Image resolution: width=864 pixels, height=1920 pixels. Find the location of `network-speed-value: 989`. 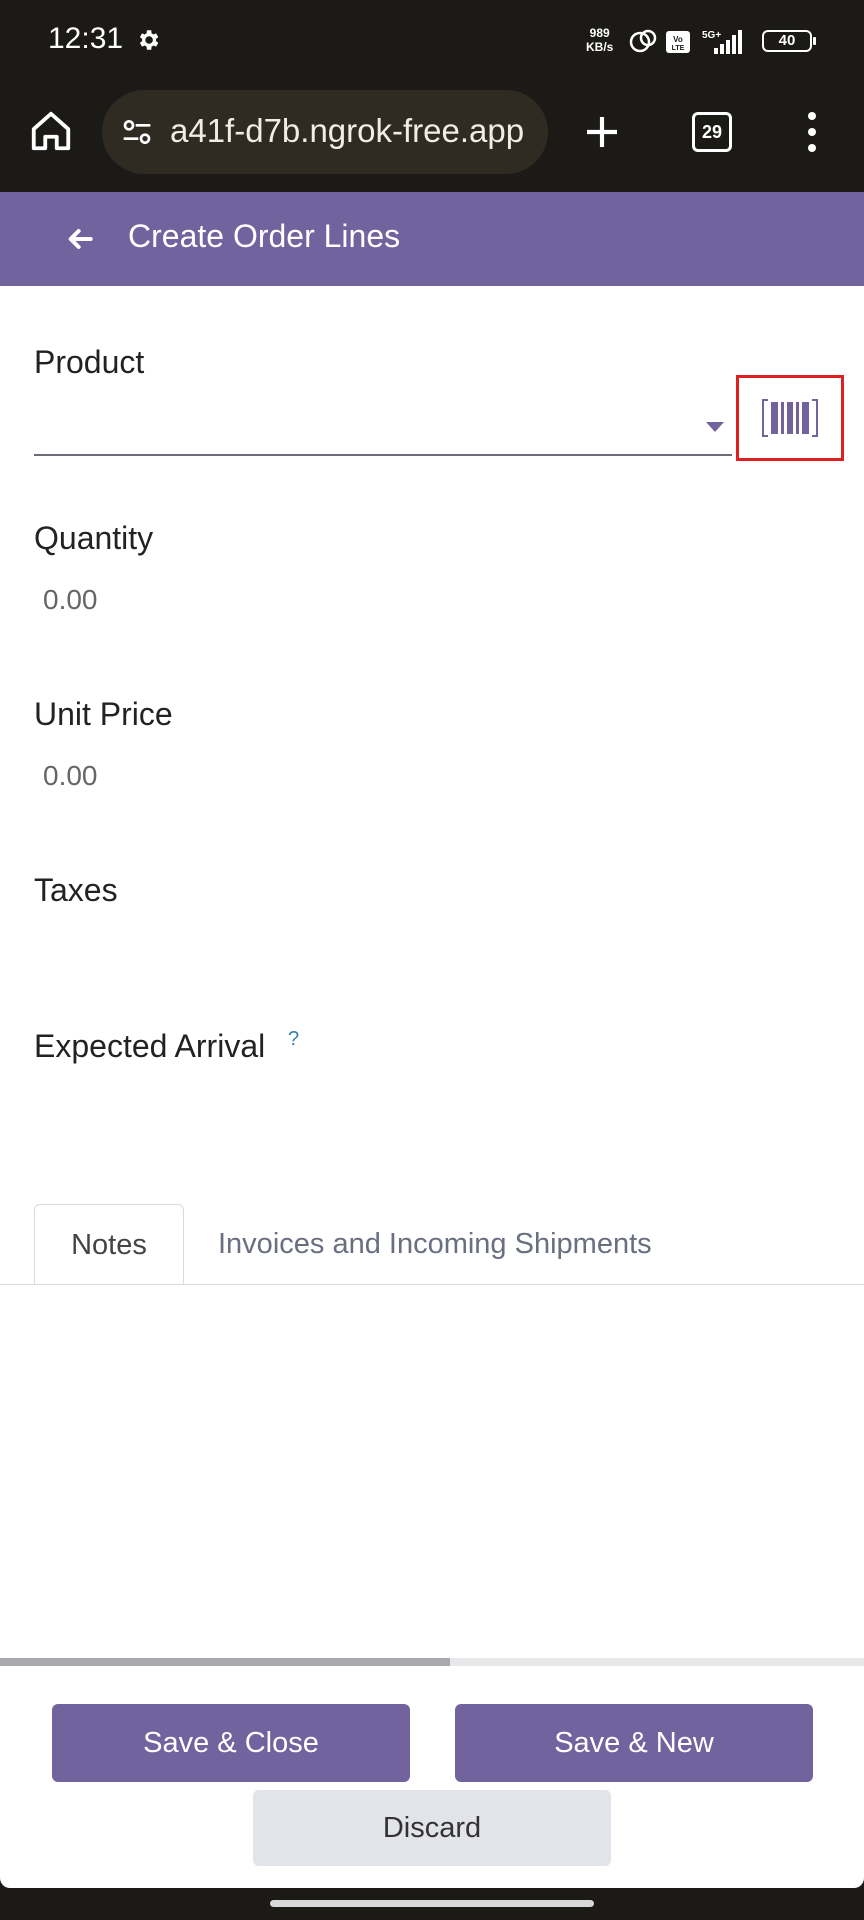

network-speed-value: 989 is located at coordinates (599, 33).